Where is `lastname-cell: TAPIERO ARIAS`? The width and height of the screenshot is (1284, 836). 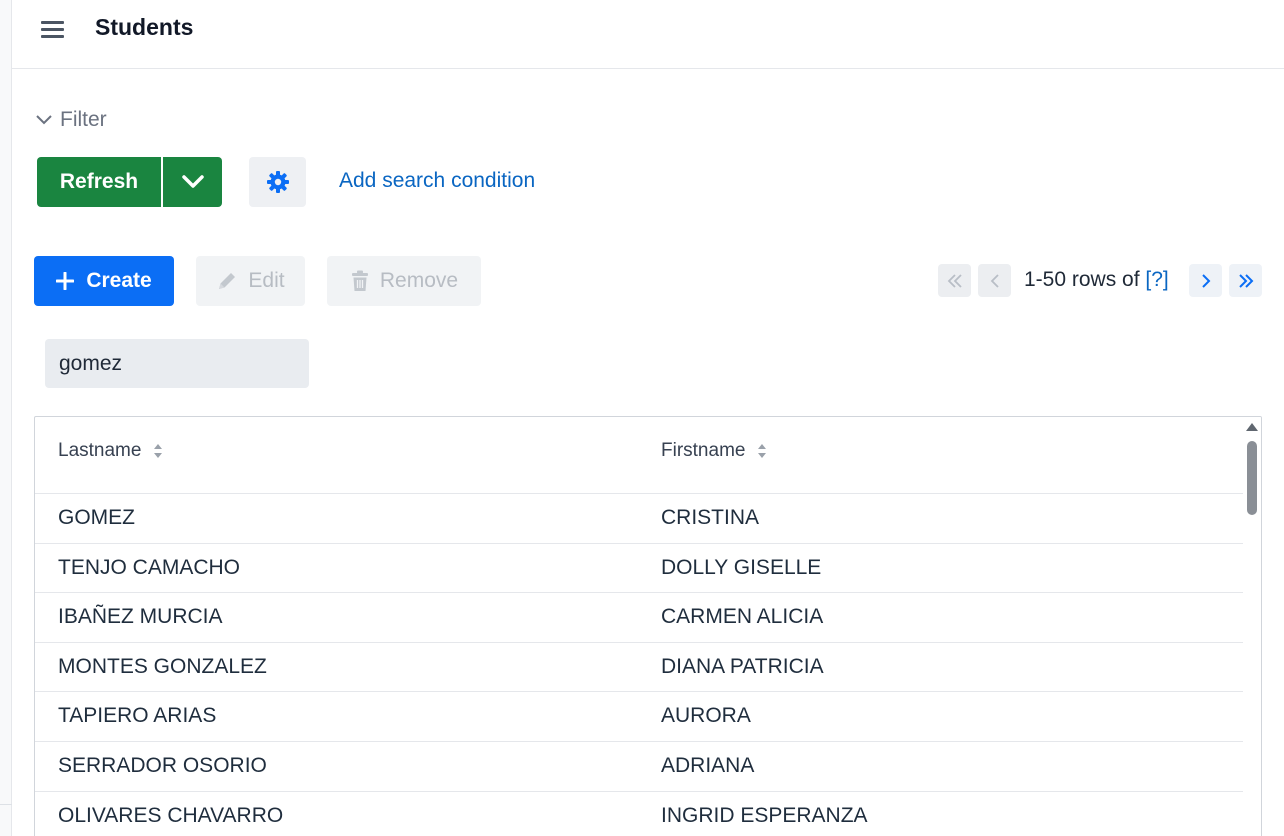
lastname-cell: TAPIERO ARIAS is located at coordinates (137, 716).